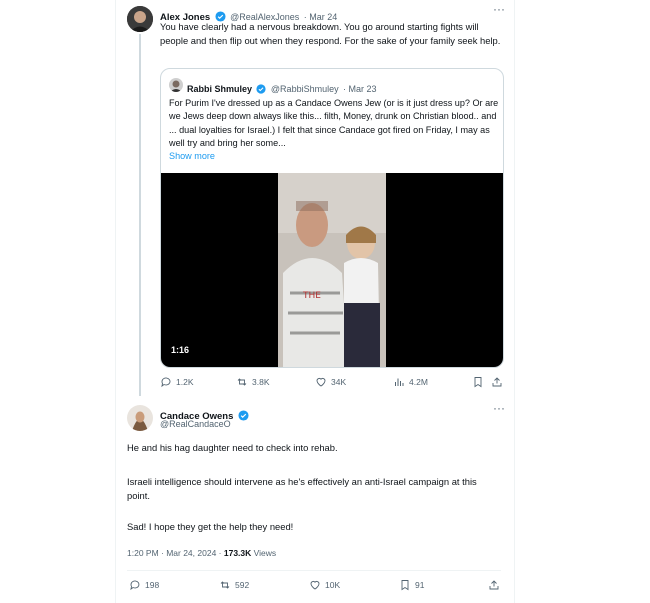  What do you see at coordinates (420, 585) in the screenshot?
I see `bookmark-count: 91` at bounding box center [420, 585].